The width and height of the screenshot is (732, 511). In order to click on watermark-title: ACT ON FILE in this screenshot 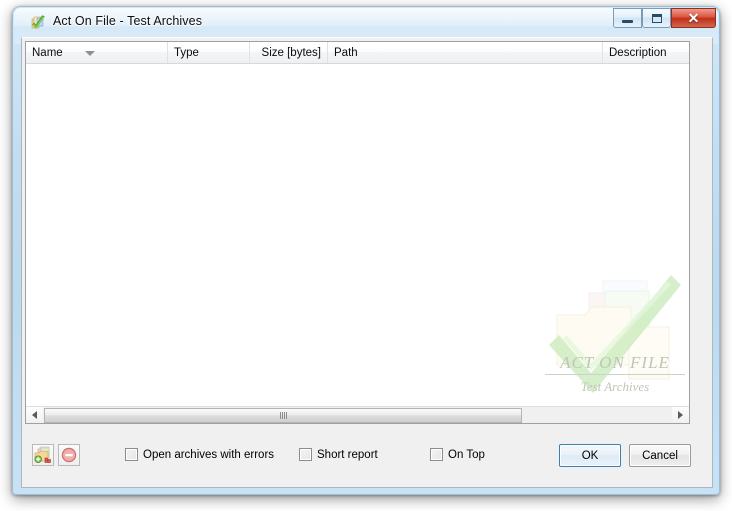, I will do `click(615, 364)`.